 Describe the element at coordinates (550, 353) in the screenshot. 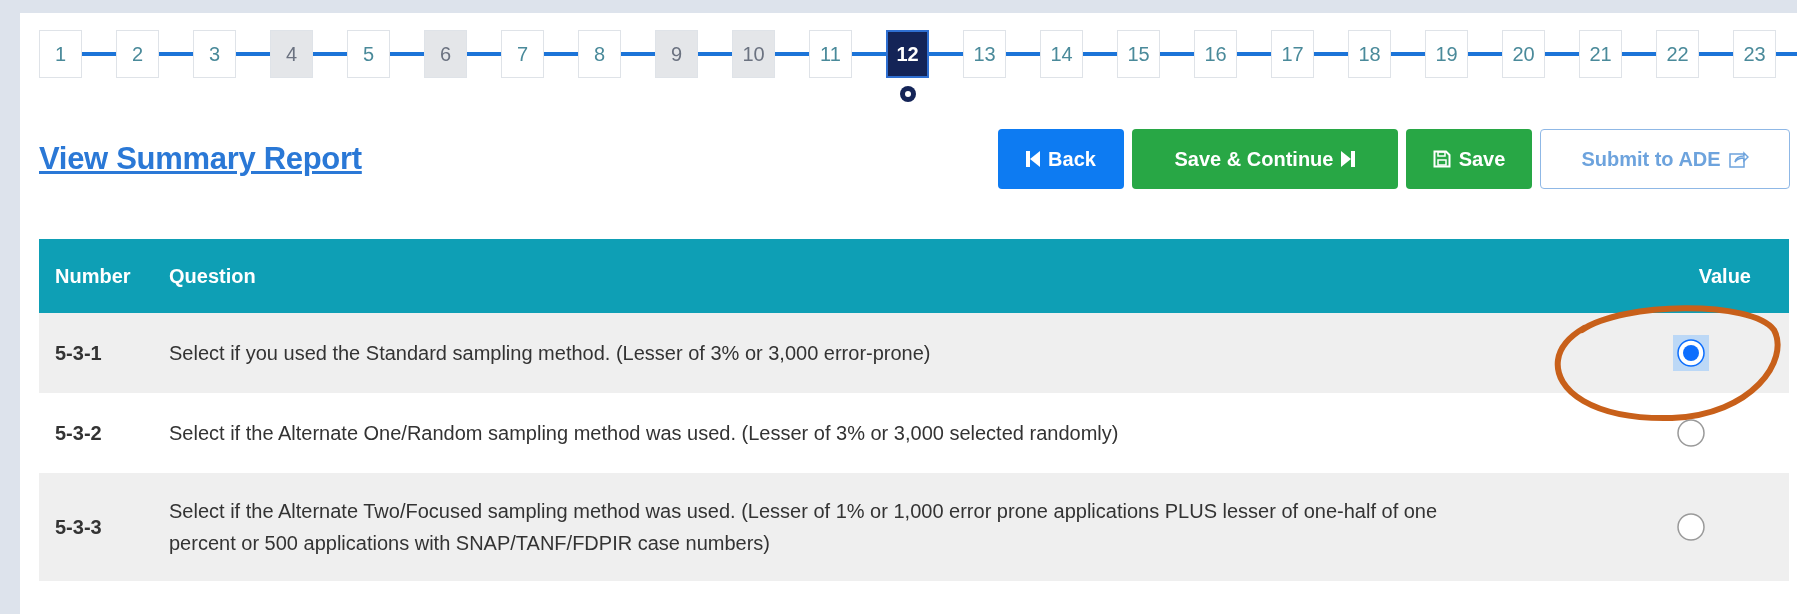

I see `question-text: Select if you used the Standard sampling method. (Lesser of 3% or 3,000 error-prone)` at that location.